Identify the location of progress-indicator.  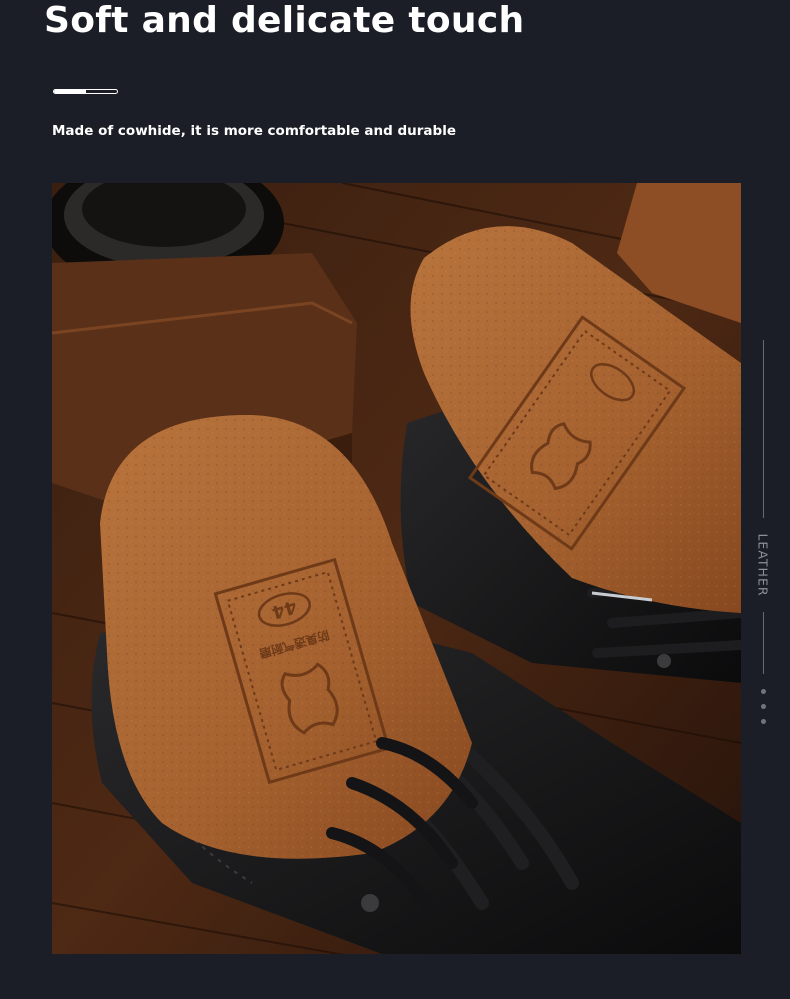
(85, 91).